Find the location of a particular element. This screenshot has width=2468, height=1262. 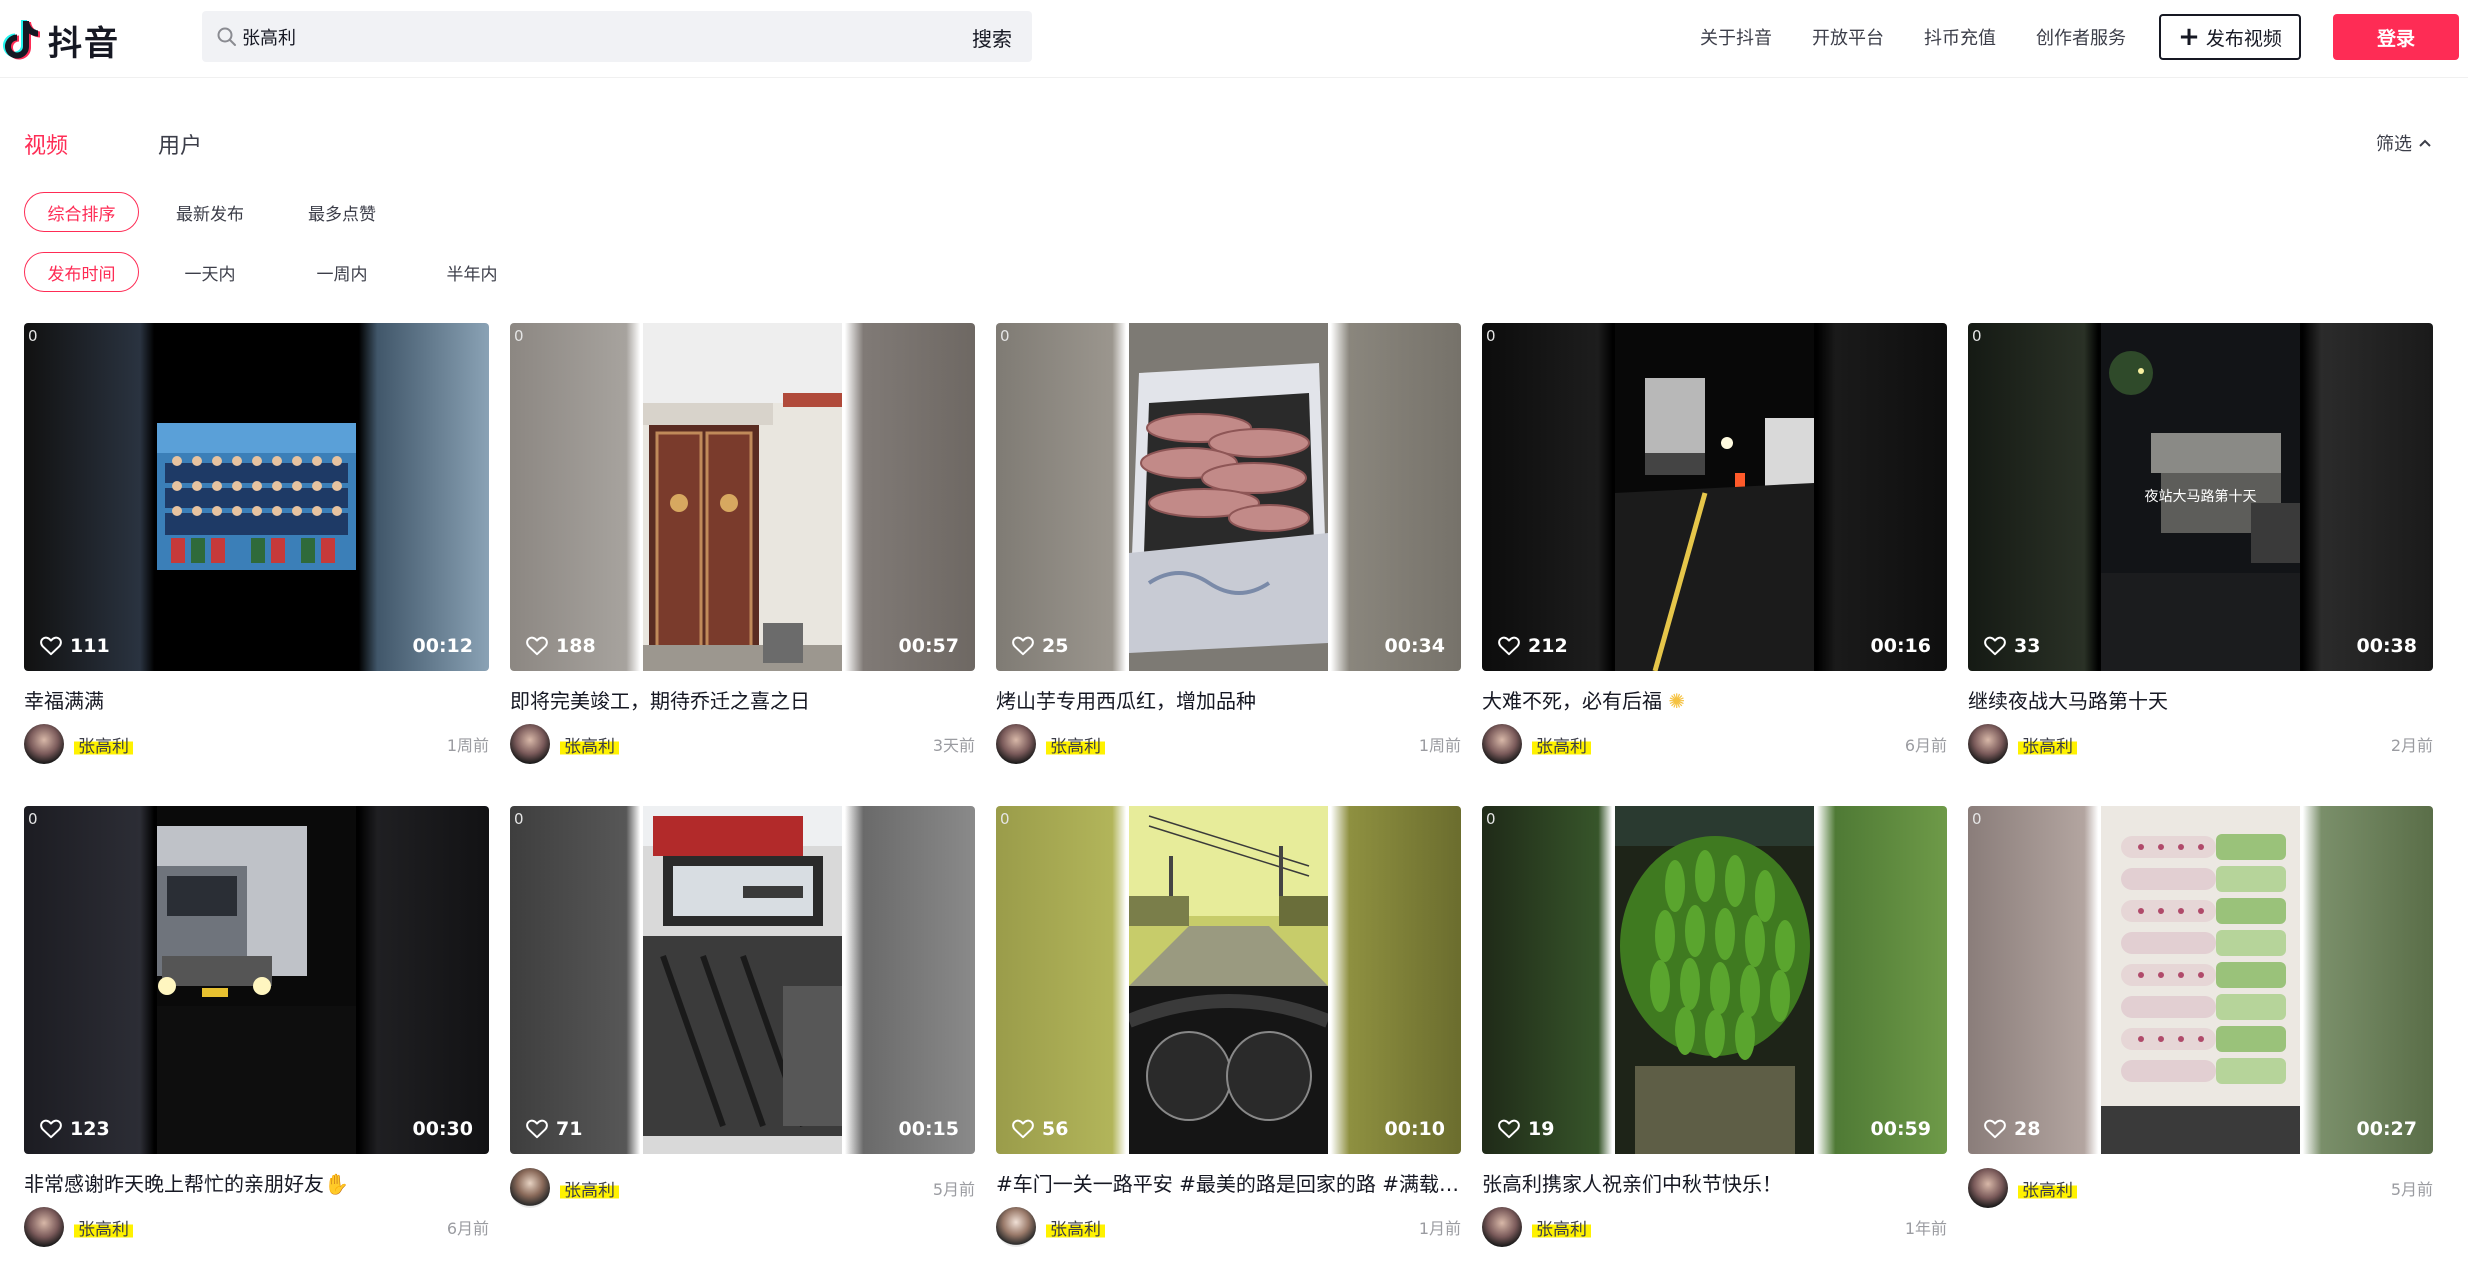

like-count-value: 19 is located at coordinates (1541, 1129).